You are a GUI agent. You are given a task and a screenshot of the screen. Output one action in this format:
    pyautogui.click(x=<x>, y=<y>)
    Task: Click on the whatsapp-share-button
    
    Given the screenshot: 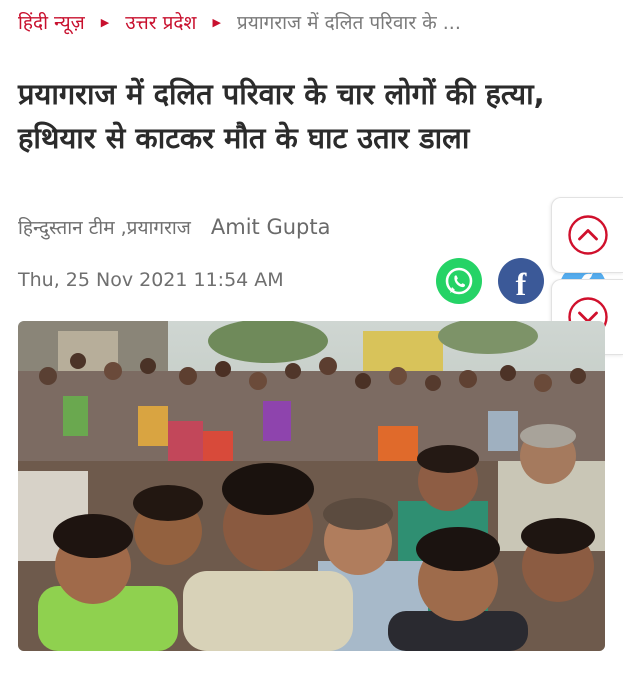 What is the action you would take?
    pyautogui.click(x=459, y=281)
    